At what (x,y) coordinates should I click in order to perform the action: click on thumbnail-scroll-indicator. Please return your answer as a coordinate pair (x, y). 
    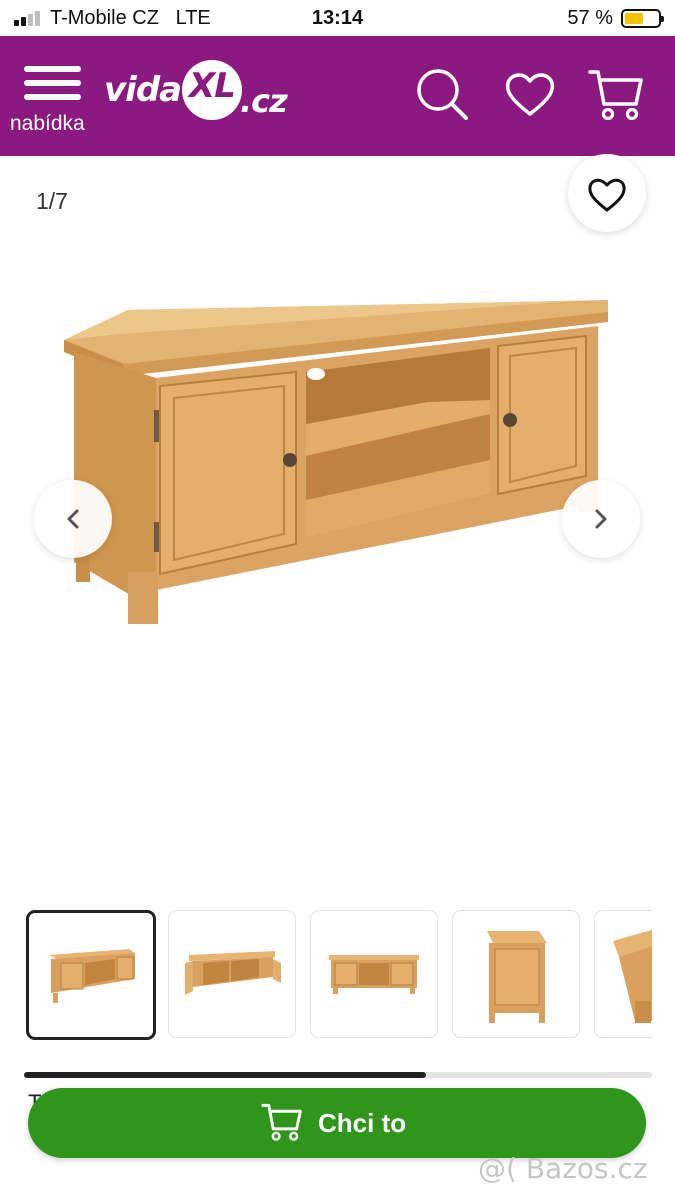
    Looking at the image, I should click on (338, 1075).